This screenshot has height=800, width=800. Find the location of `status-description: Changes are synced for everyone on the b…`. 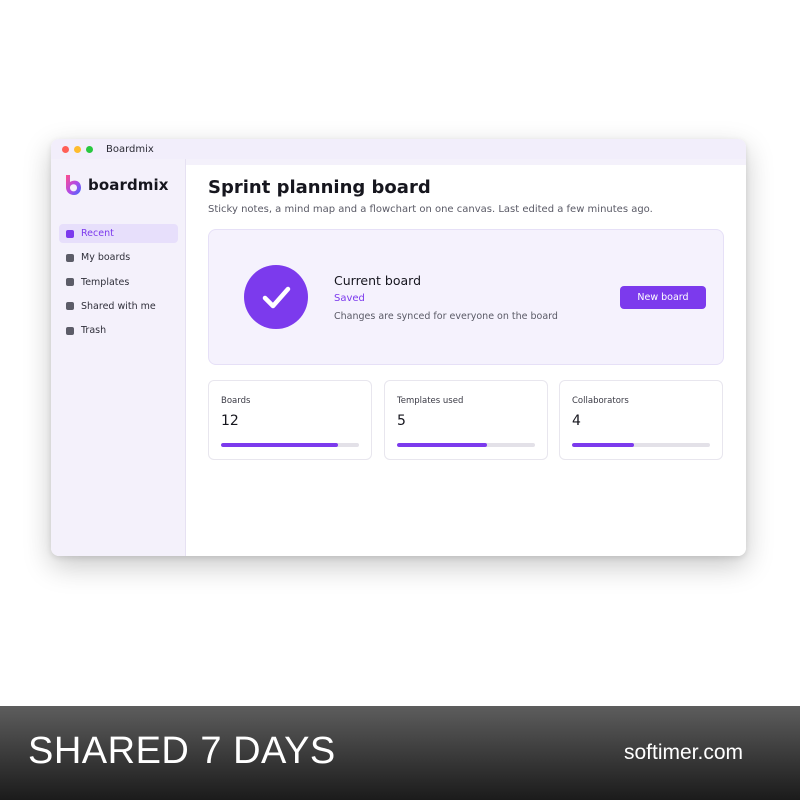

status-description: Changes are synced for everyone on the b… is located at coordinates (446, 316).